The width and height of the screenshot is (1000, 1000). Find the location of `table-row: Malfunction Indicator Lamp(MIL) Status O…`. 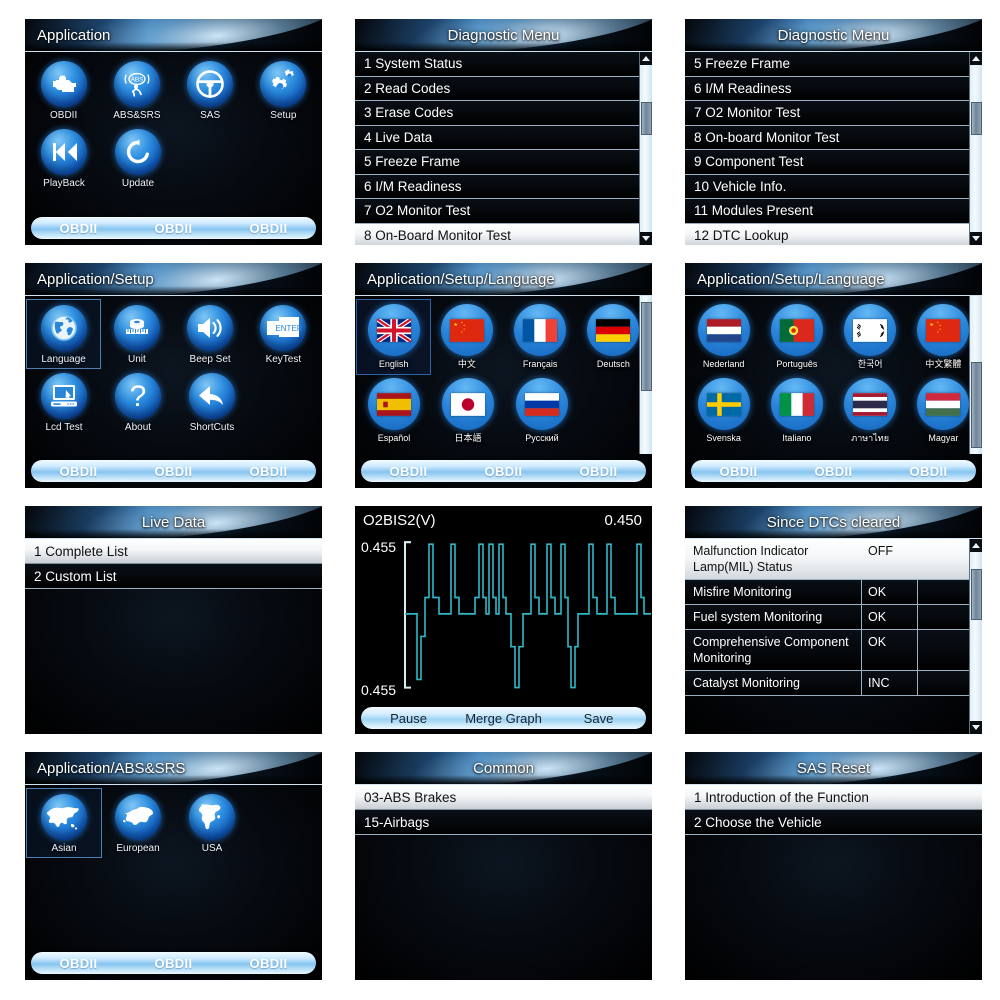

table-row: Malfunction Indicator Lamp(MIL) Status O… is located at coordinates (827, 559).